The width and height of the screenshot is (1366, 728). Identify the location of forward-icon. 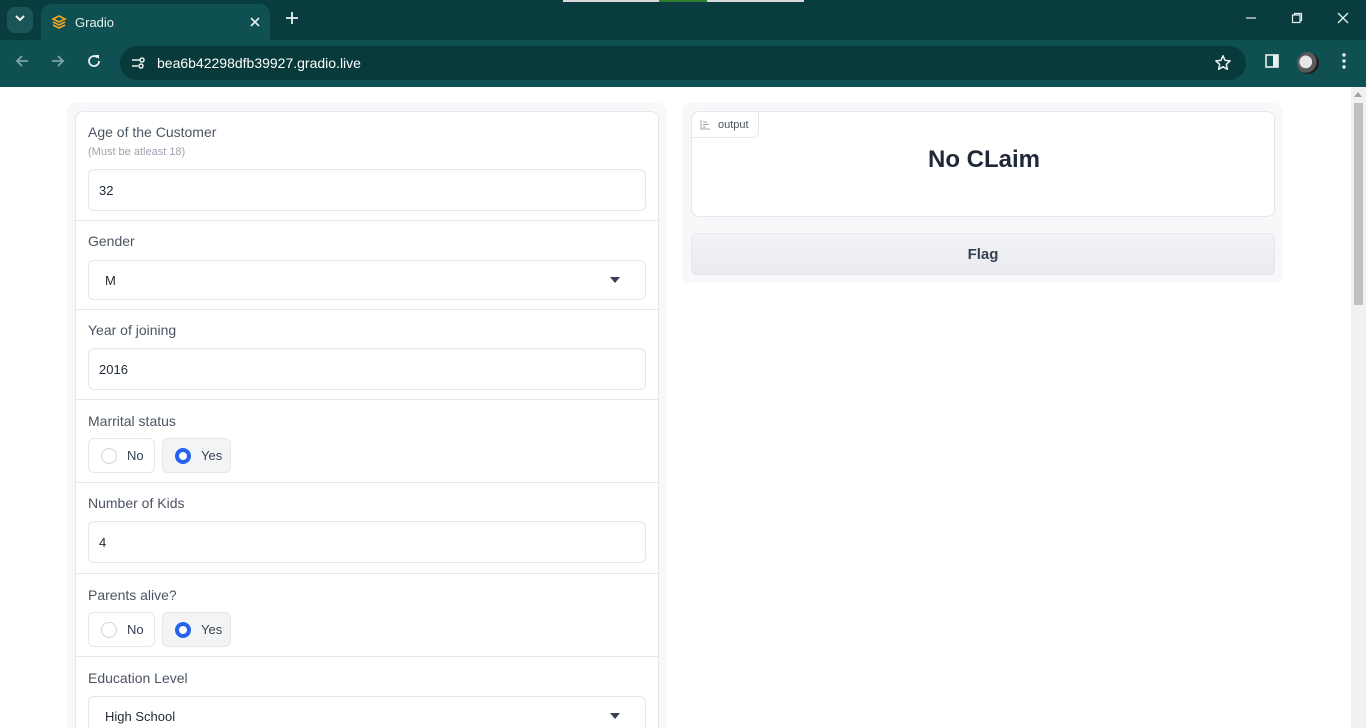
(58, 63).